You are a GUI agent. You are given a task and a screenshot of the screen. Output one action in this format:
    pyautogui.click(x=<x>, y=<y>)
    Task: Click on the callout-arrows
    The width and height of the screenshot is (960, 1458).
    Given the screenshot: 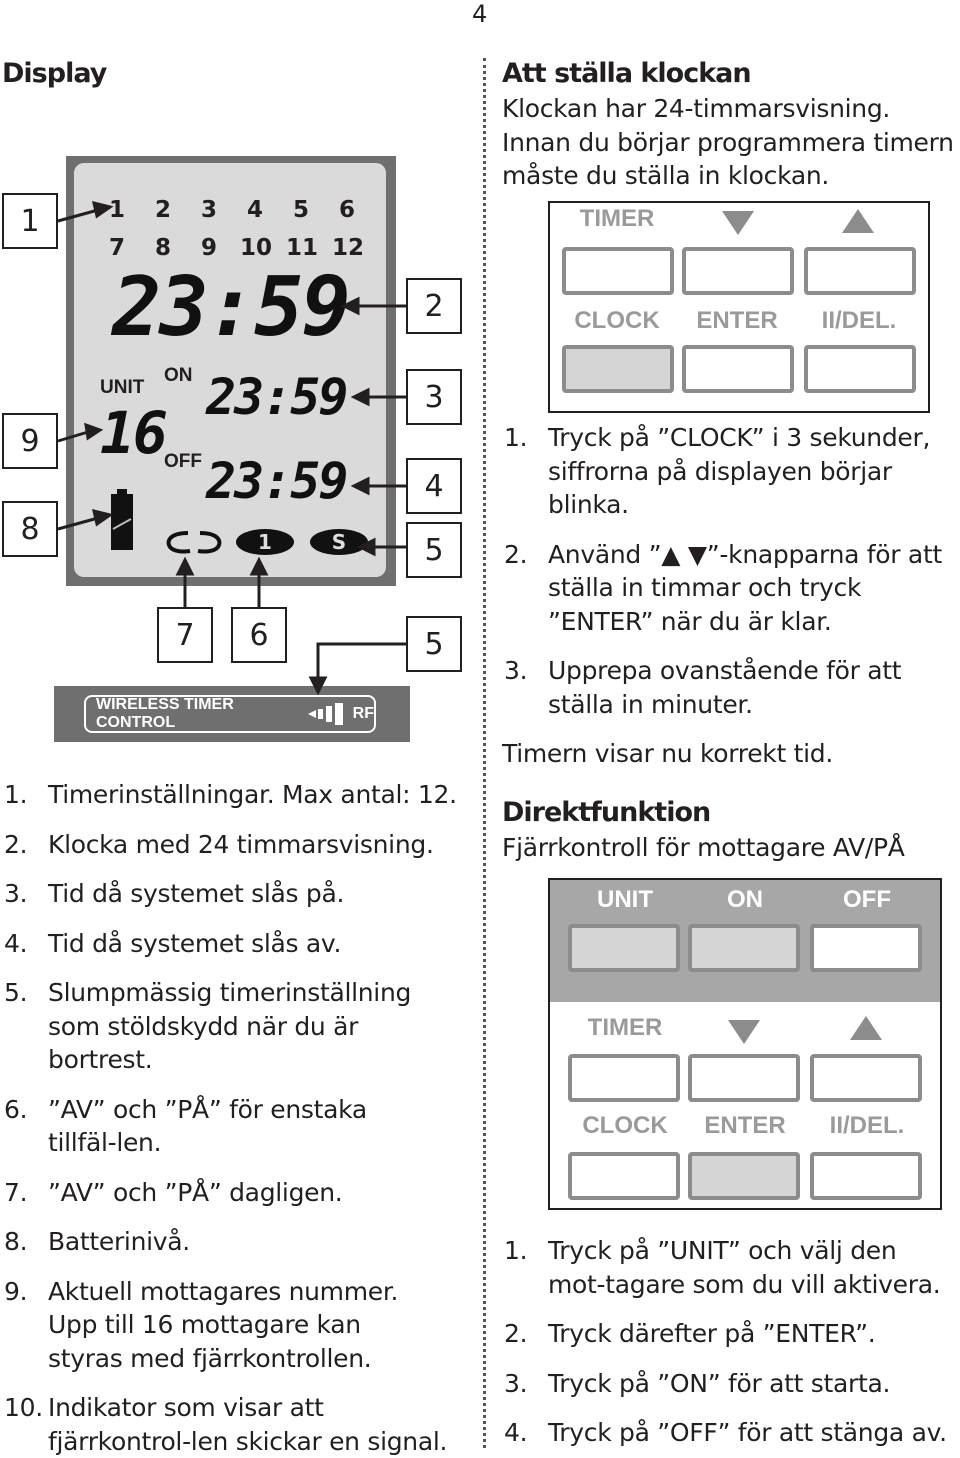 What is the action you would take?
    pyautogui.click(x=231, y=448)
    